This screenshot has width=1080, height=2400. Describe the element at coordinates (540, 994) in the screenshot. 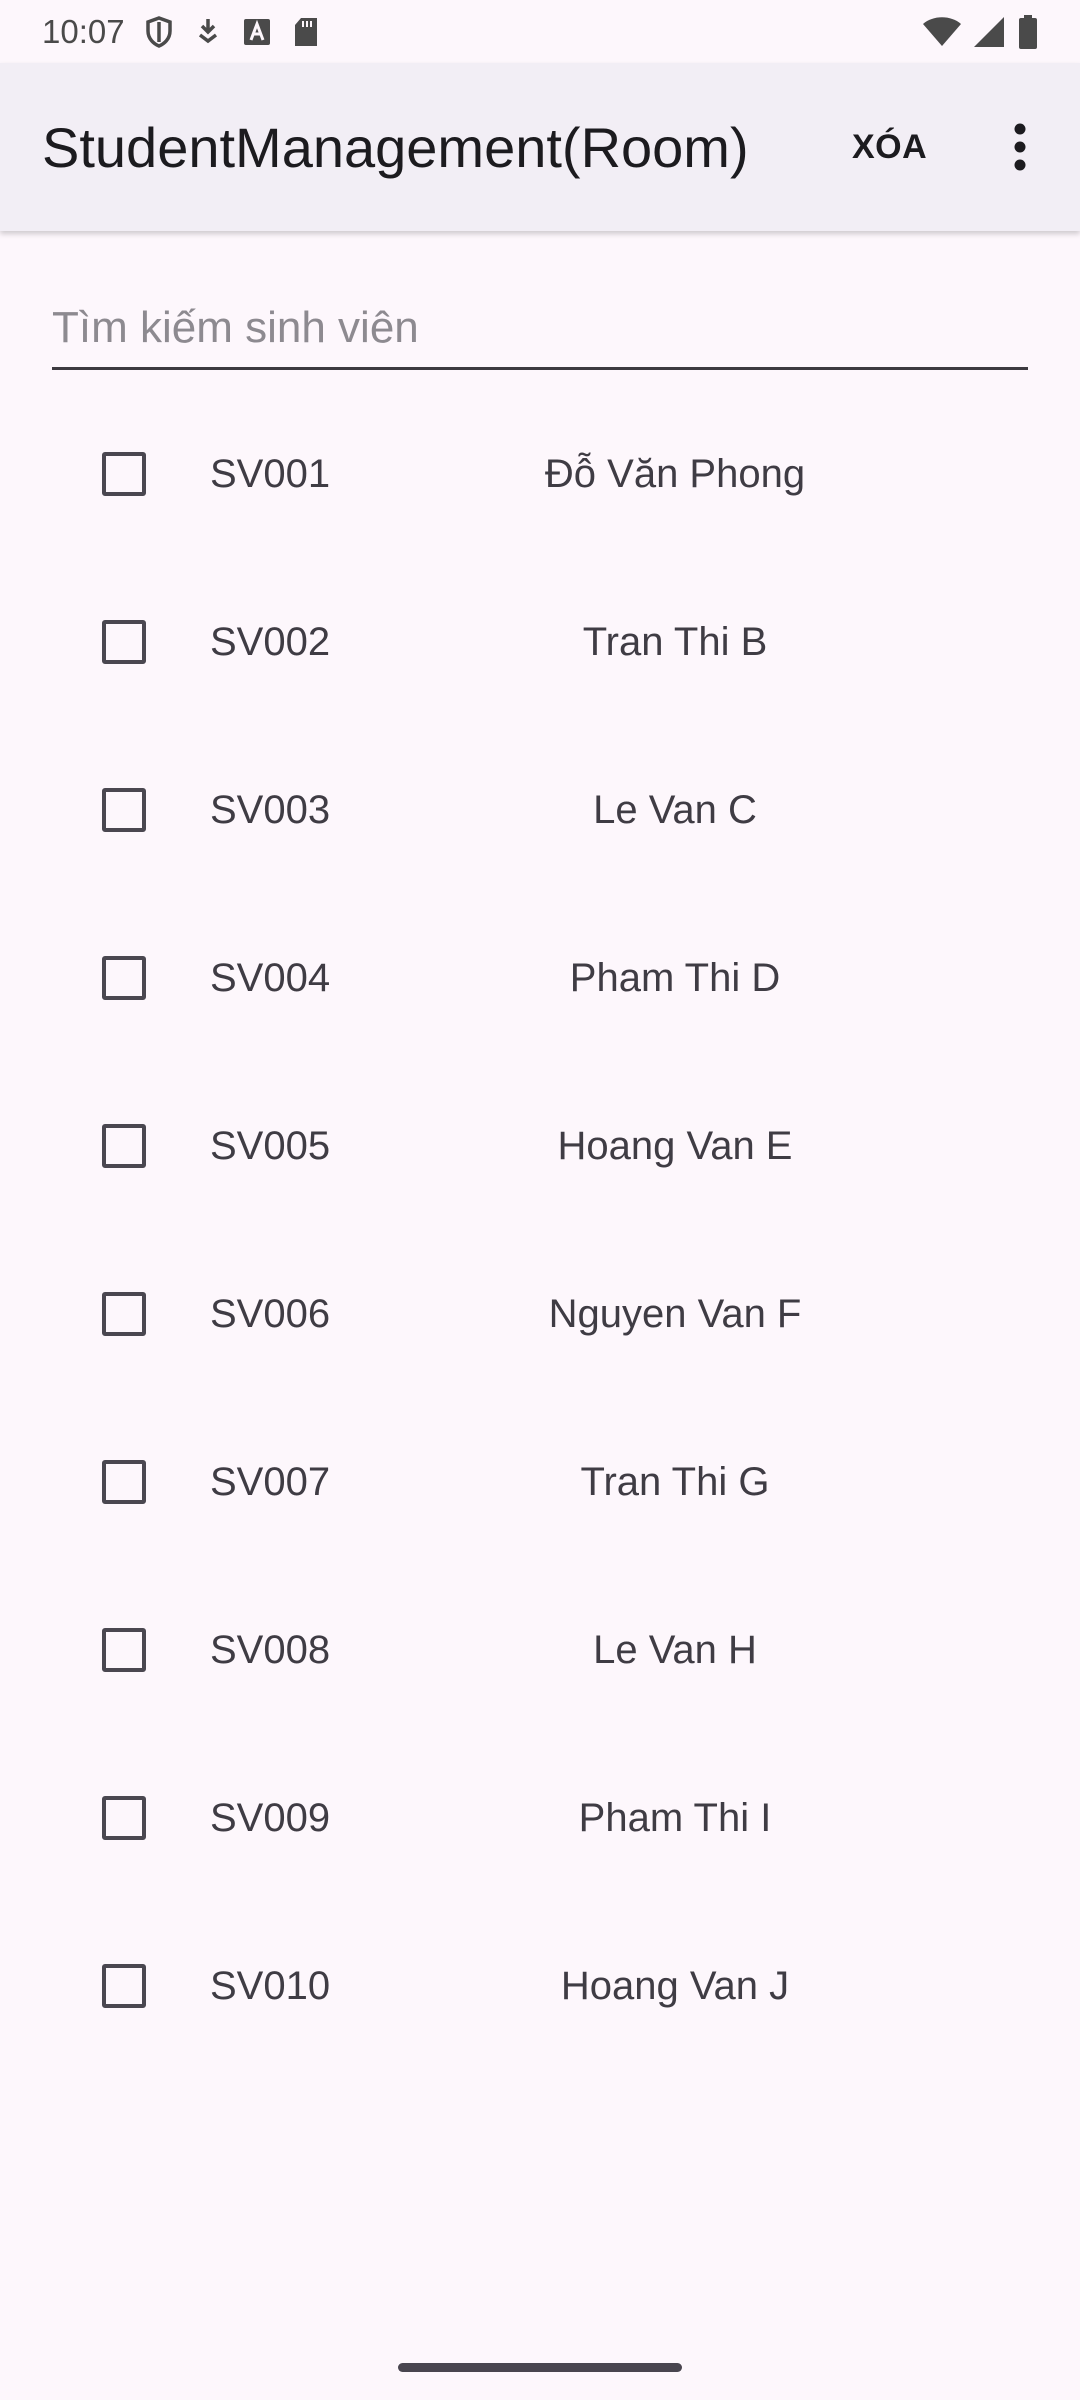

I see `list-item: SV004 Pham Thi D` at that location.